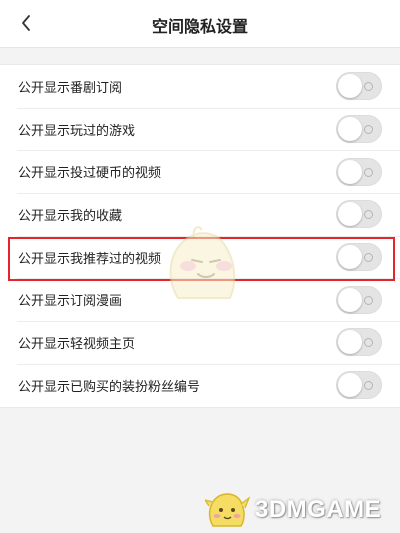 This screenshot has height=533, width=400. I want to click on page-title: 空间隐私设置, so click(199, 26).